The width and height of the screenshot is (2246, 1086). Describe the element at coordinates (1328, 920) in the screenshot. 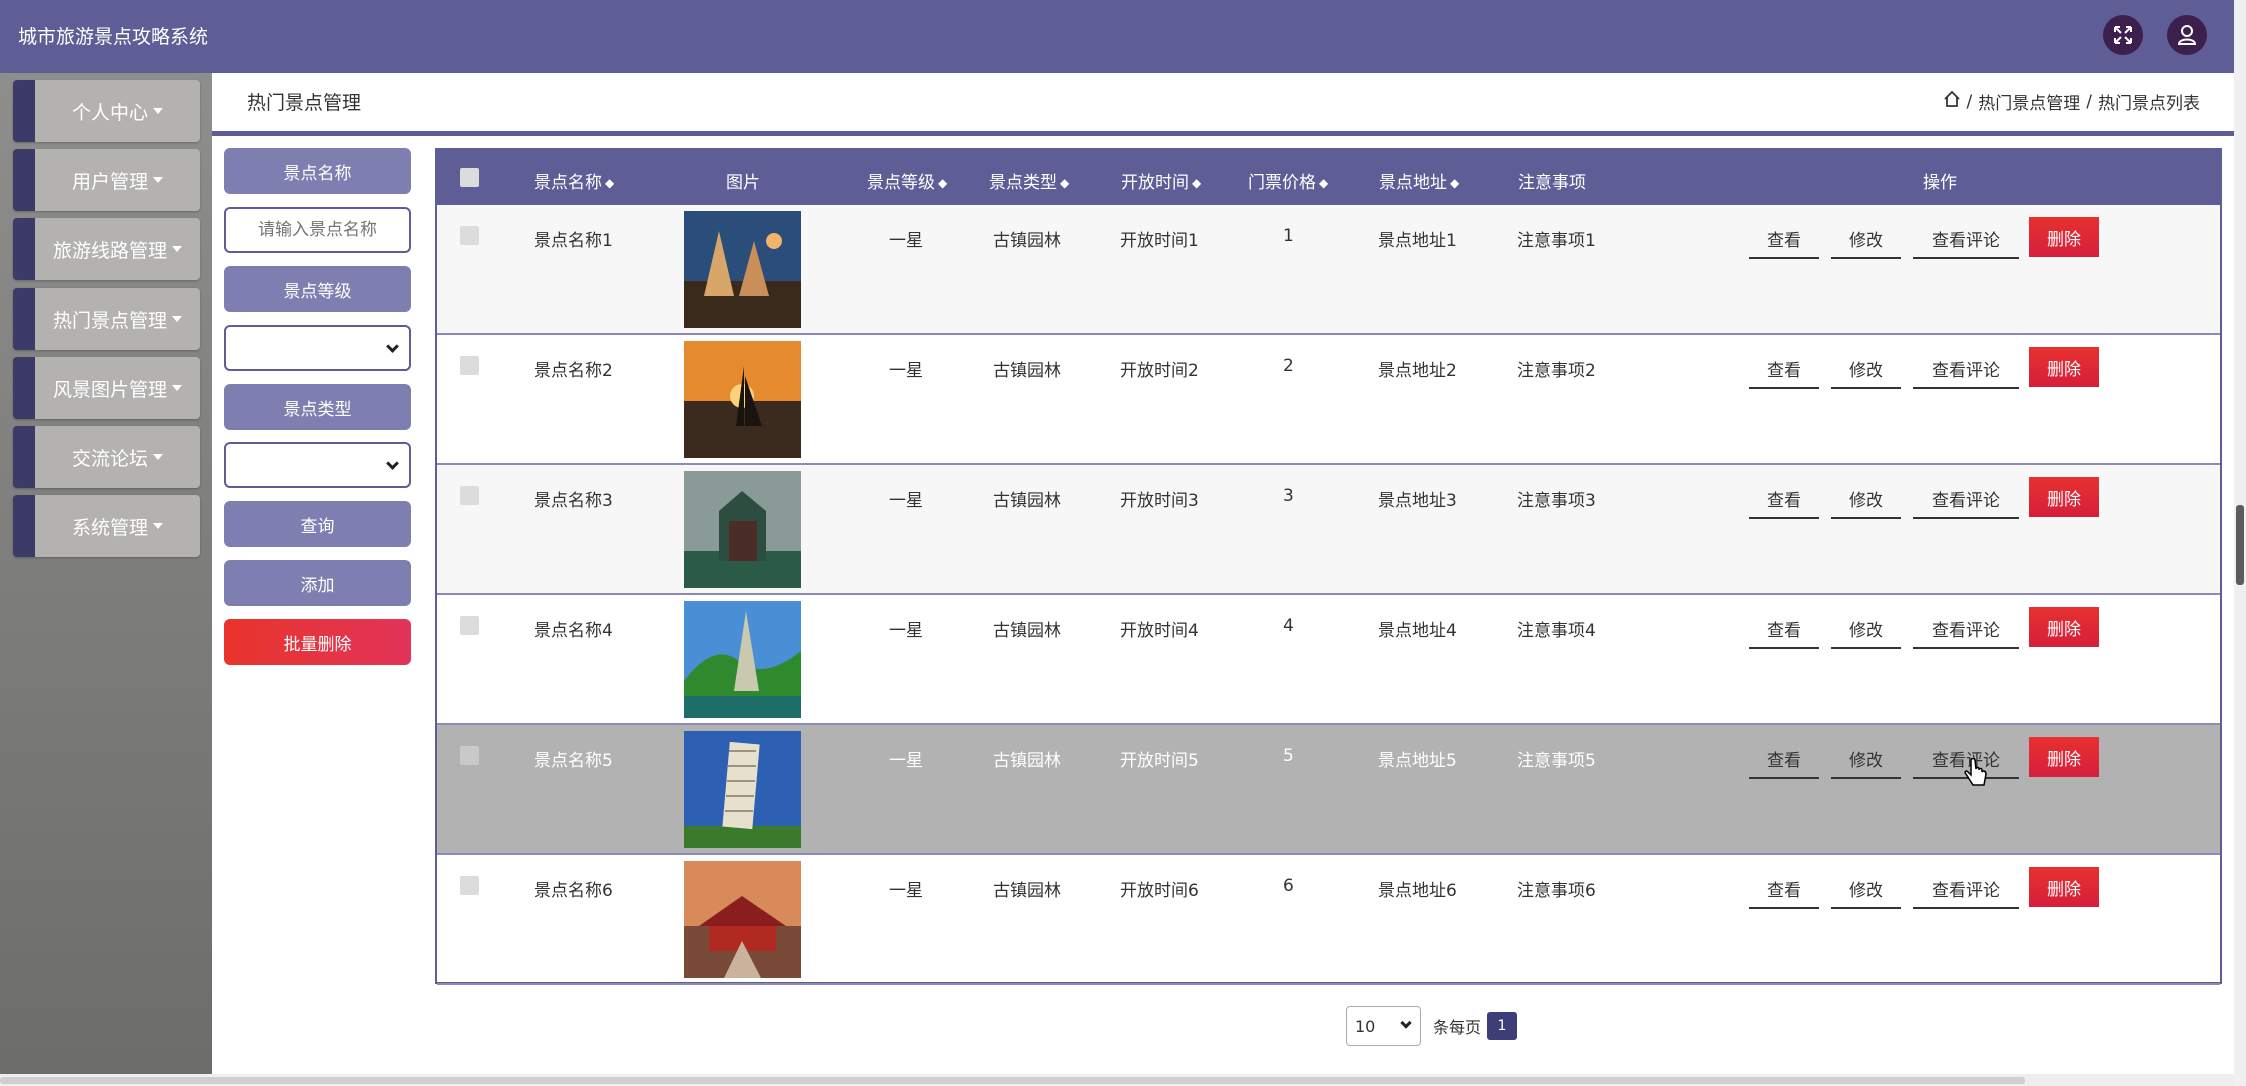

I see `table-row: 景点名称6 一星 古镇园林 开放时间6 6 景点地址6 注意事项6 查看 修改 查看评论 删除` at that location.